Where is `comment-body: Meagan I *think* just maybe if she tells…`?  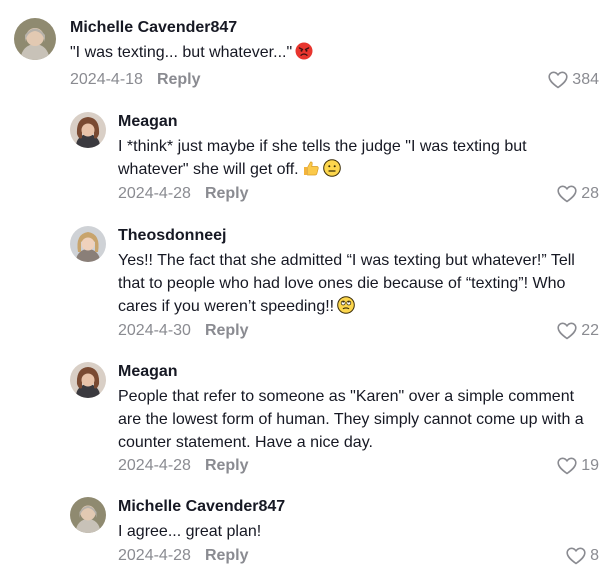
comment-body: Meagan I *think* just maybe if she tells… is located at coordinates (353, 146).